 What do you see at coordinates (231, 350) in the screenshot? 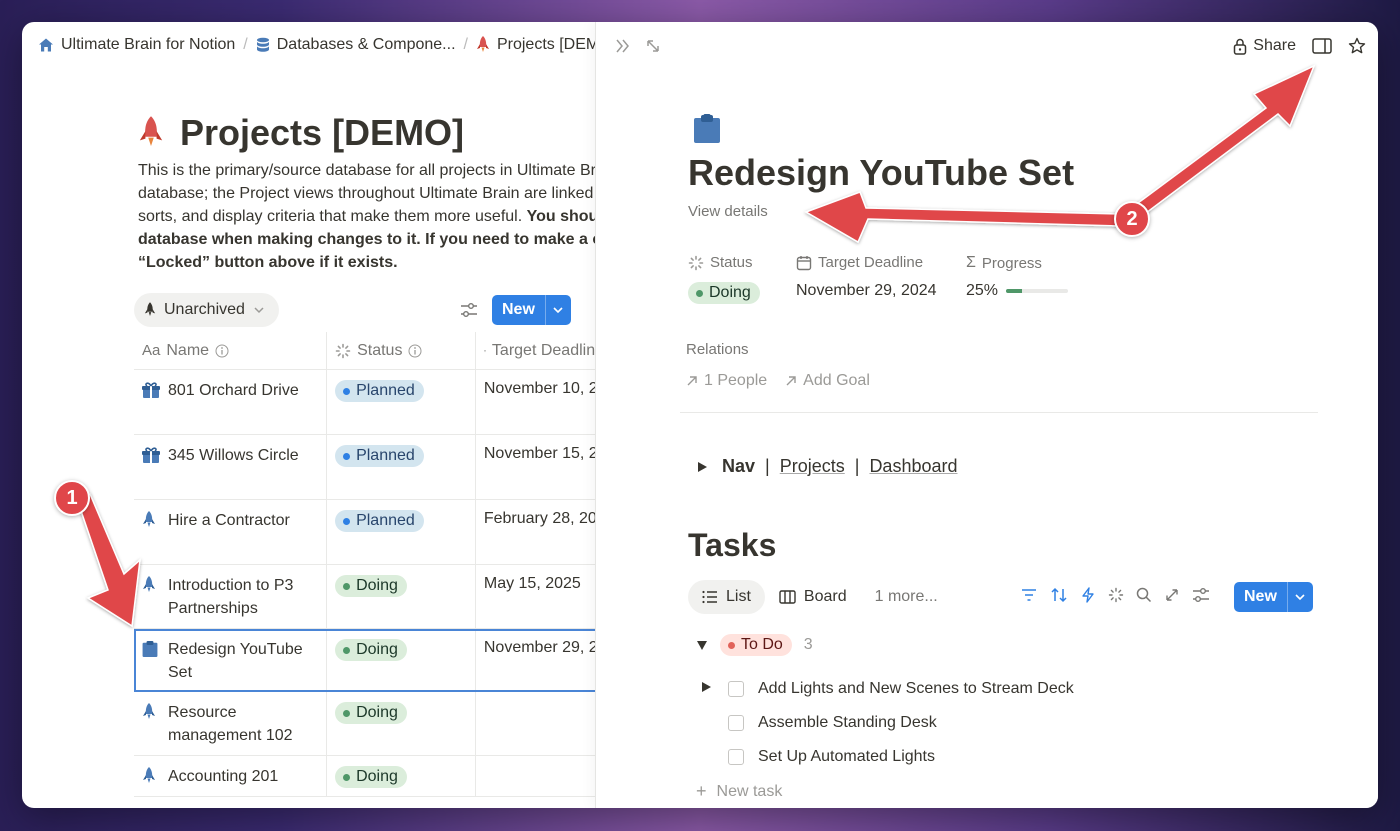
I see `column-header-name: Aa Name` at bounding box center [231, 350].